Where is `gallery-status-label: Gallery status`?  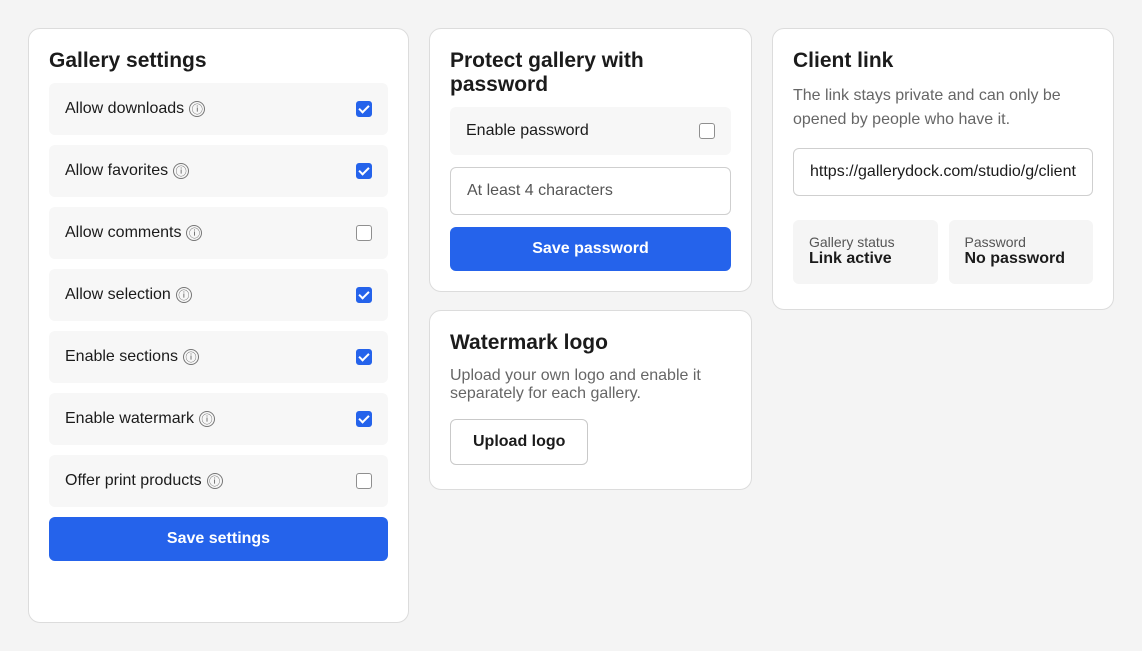 gallery-status-label: Gallery status is located at coordinates (852, 242).